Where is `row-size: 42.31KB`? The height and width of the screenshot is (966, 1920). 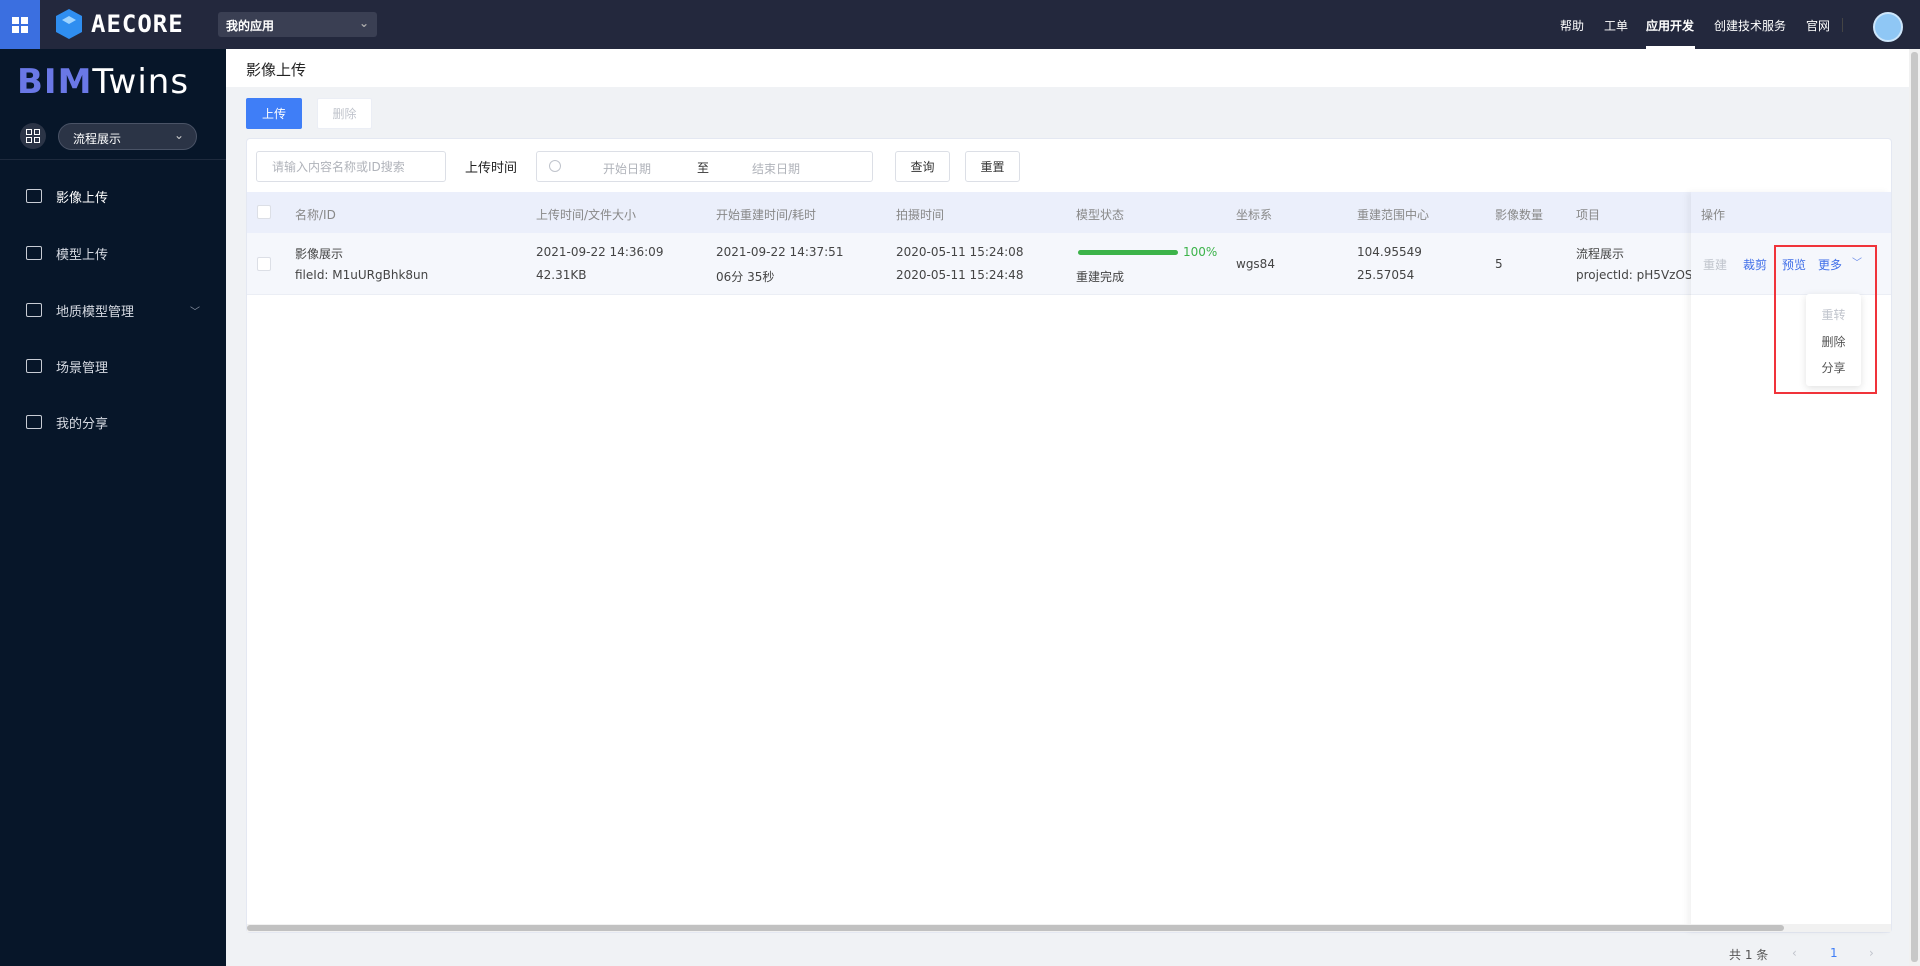 row-size: 42.31KB is located at coordinates (561, 275).